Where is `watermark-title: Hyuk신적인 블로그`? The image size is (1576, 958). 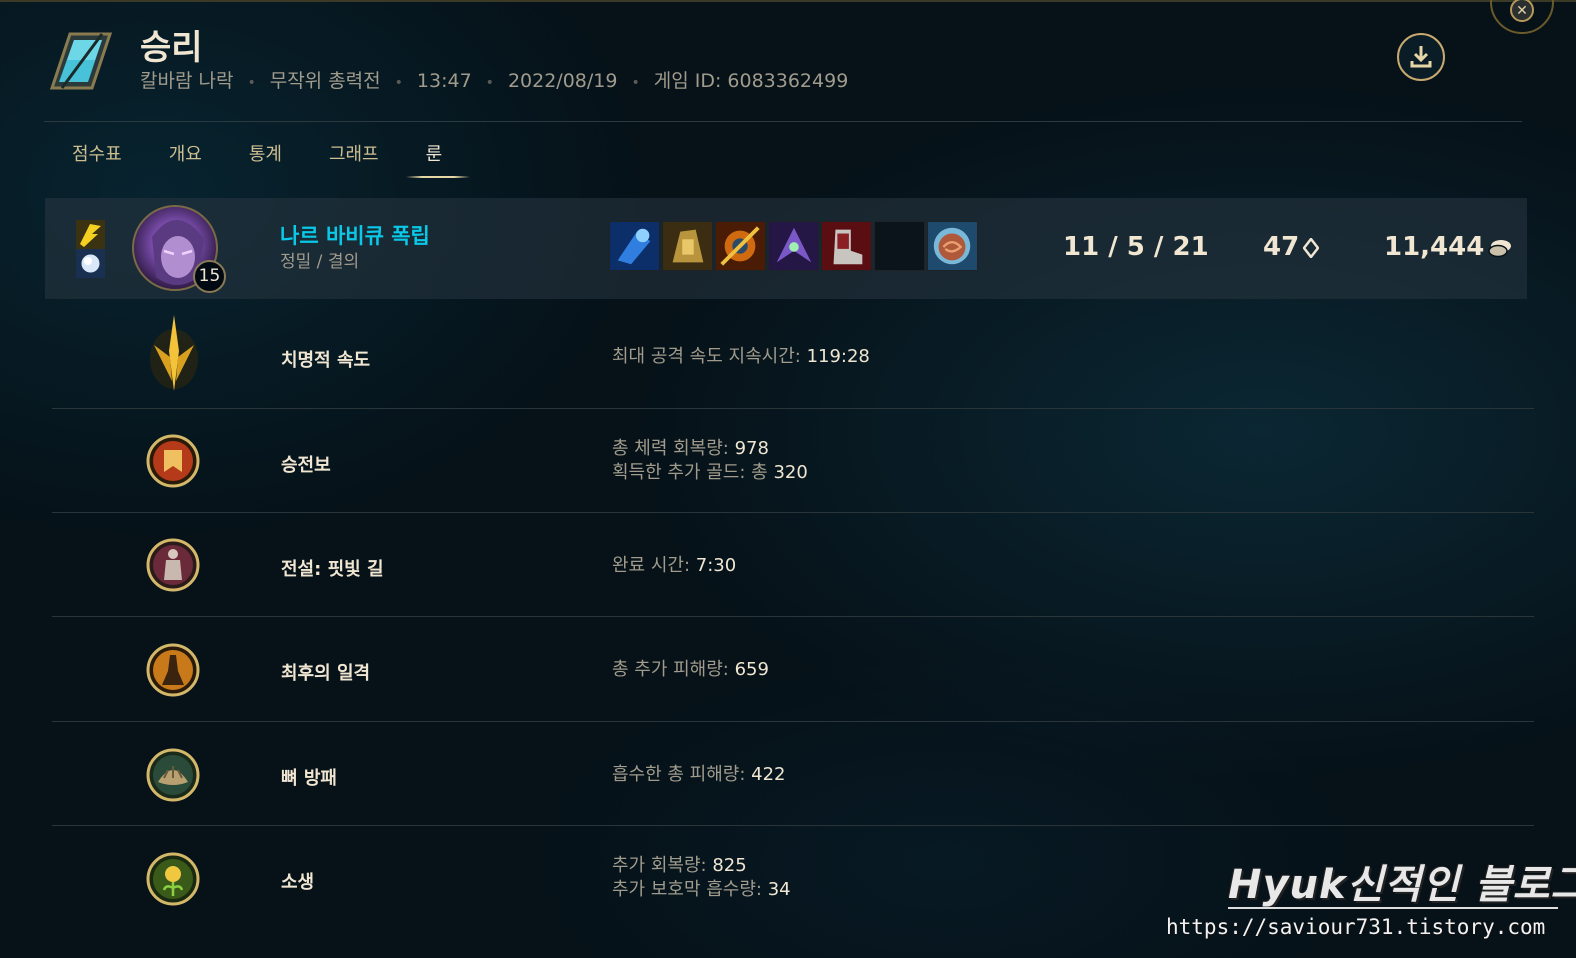
watermark-title: Hyuk신적인 블로그 is located at coordinates (1402, 885).